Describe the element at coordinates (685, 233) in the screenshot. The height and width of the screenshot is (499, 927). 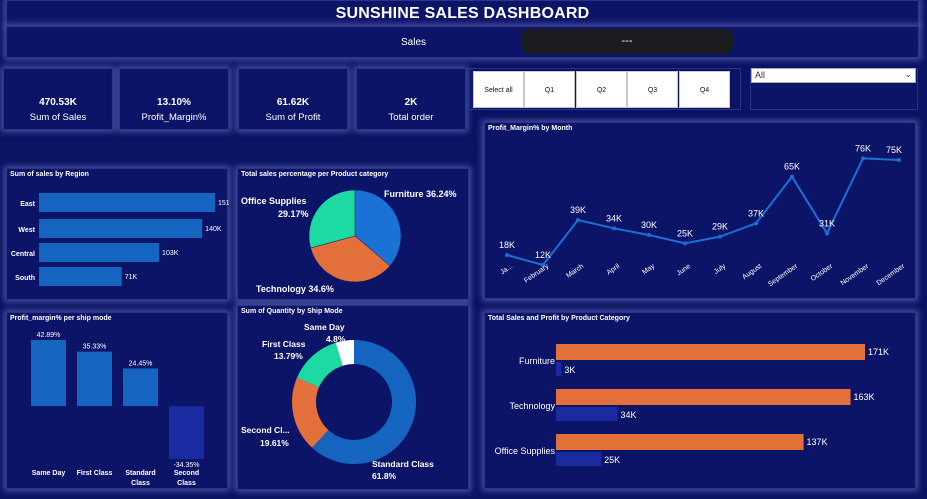
I see `line-data-label: 25K` at that location.